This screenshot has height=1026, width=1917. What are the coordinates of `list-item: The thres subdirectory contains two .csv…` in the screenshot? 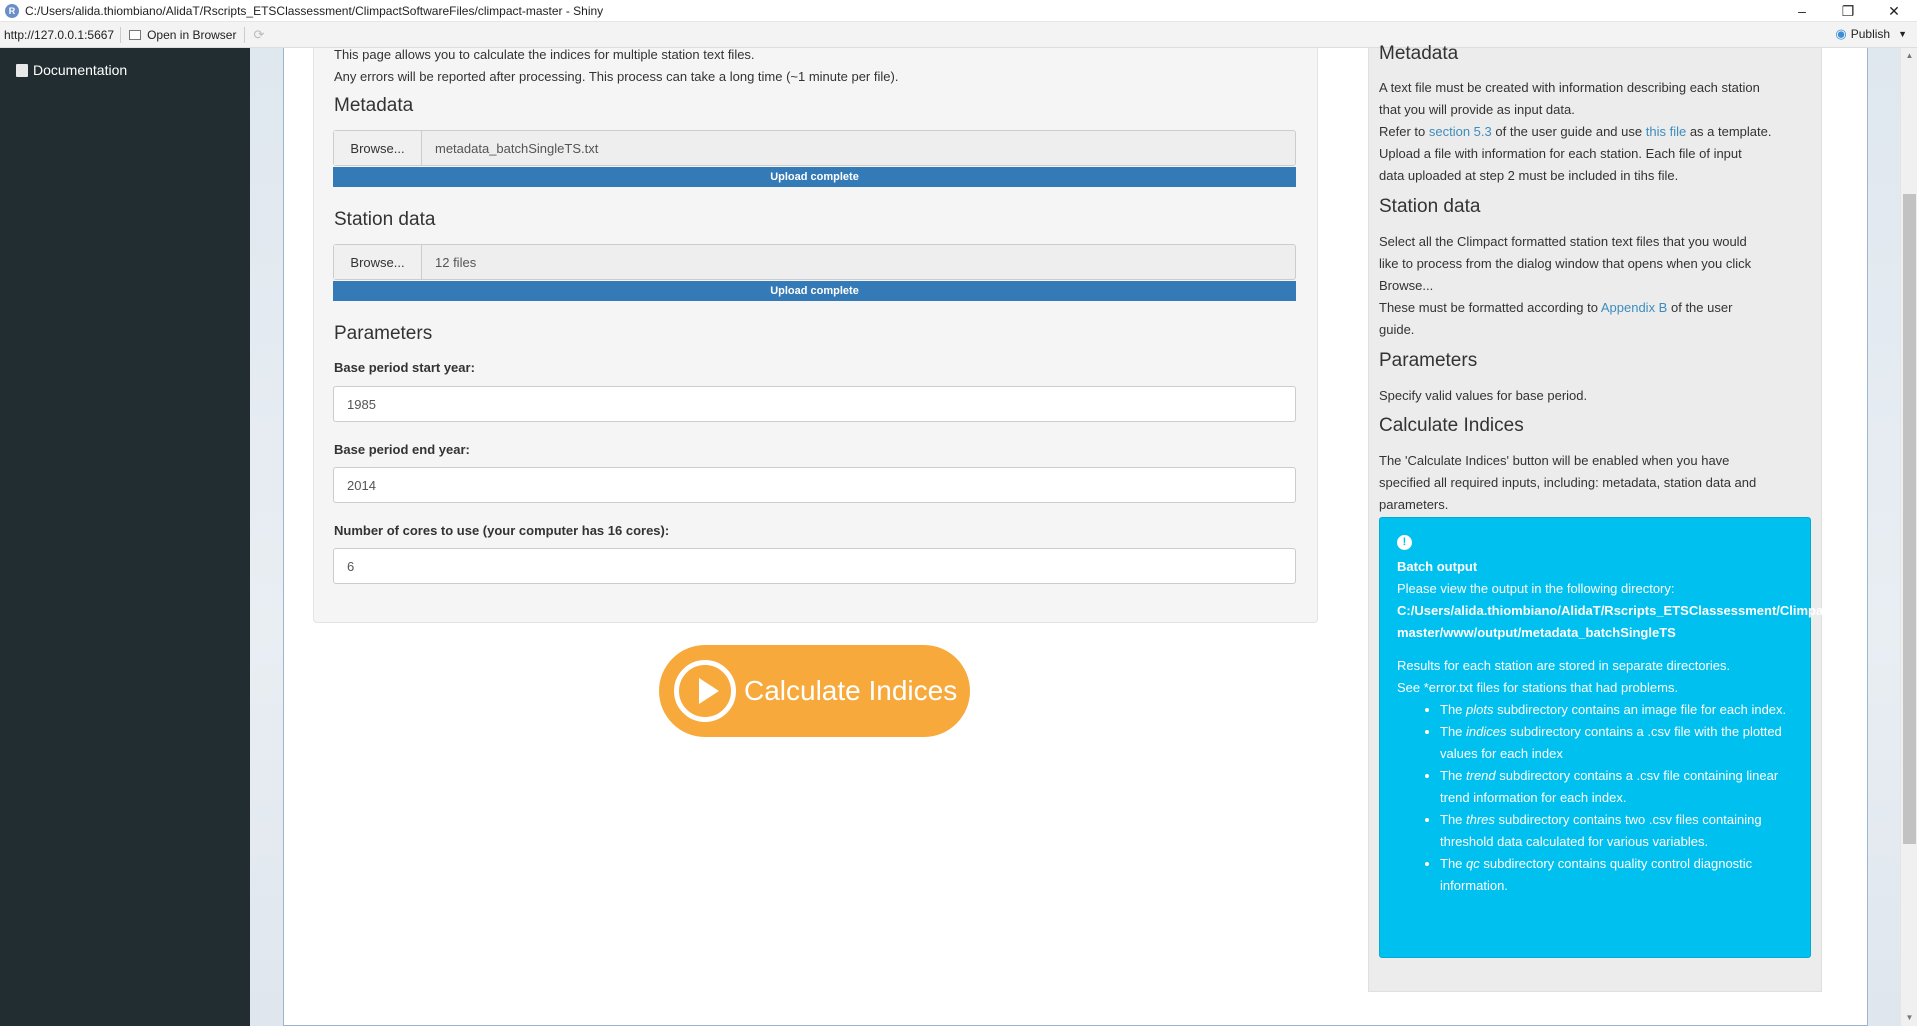 It's located at (1617, 831).